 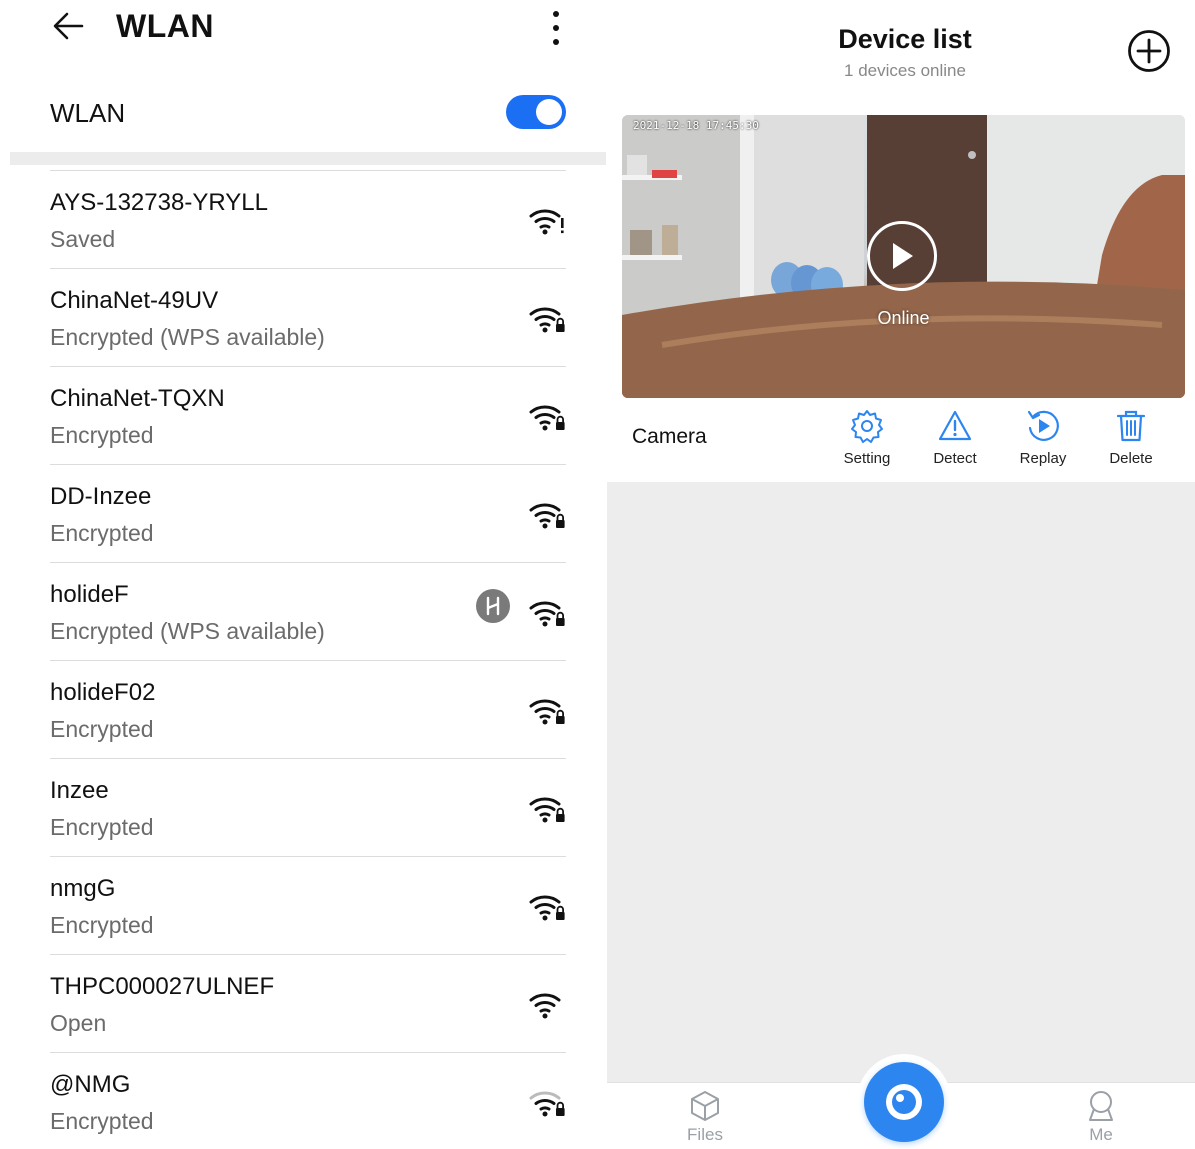 What do you see at coordinates (1131, 426) in the screenshot?
I see `trash-icon` at bounding box center [1131, 426].